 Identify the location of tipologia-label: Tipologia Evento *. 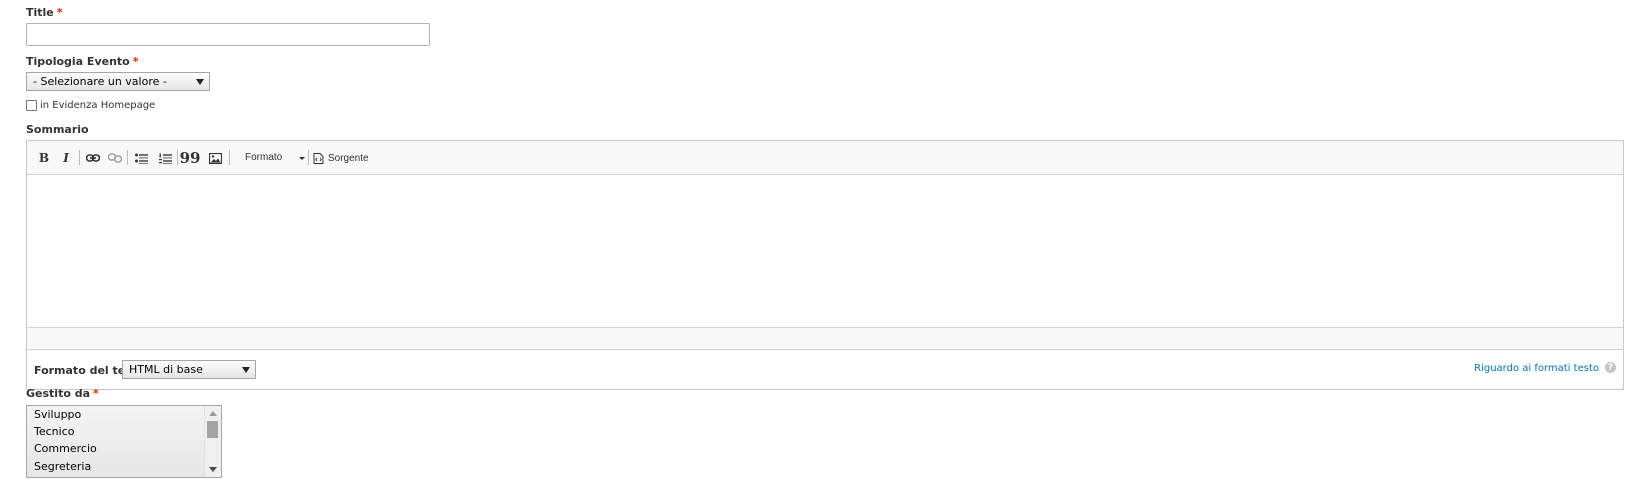
(82, 61).